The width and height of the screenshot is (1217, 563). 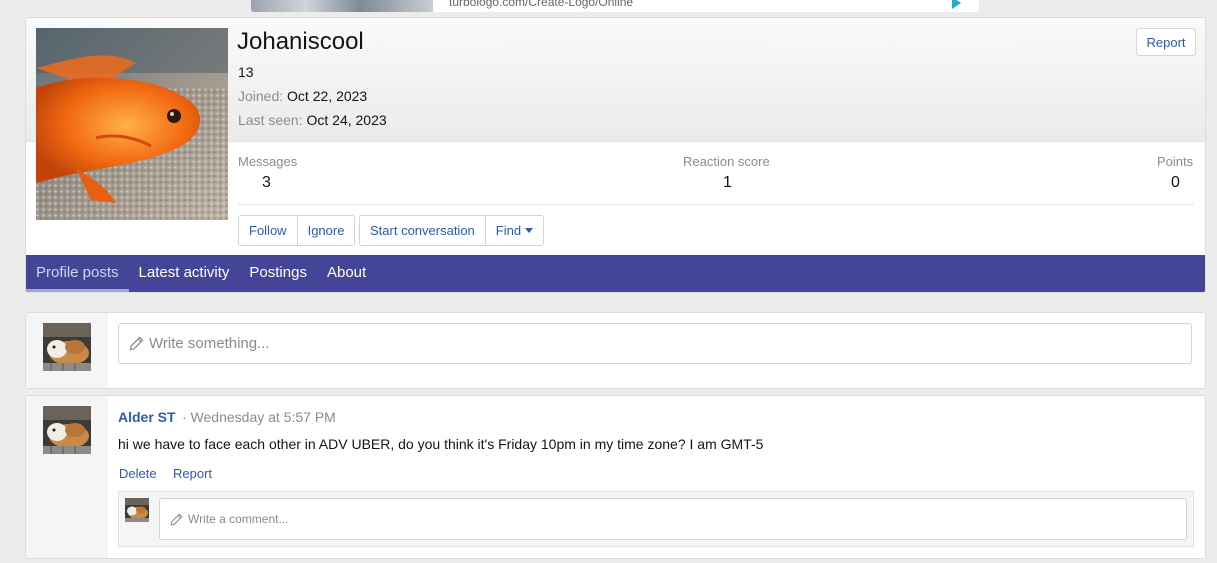 What do you see at coordinates (727, 183) in the screenshot?
I see `reaction-score-value: 1` at bounding box center [727, 183].